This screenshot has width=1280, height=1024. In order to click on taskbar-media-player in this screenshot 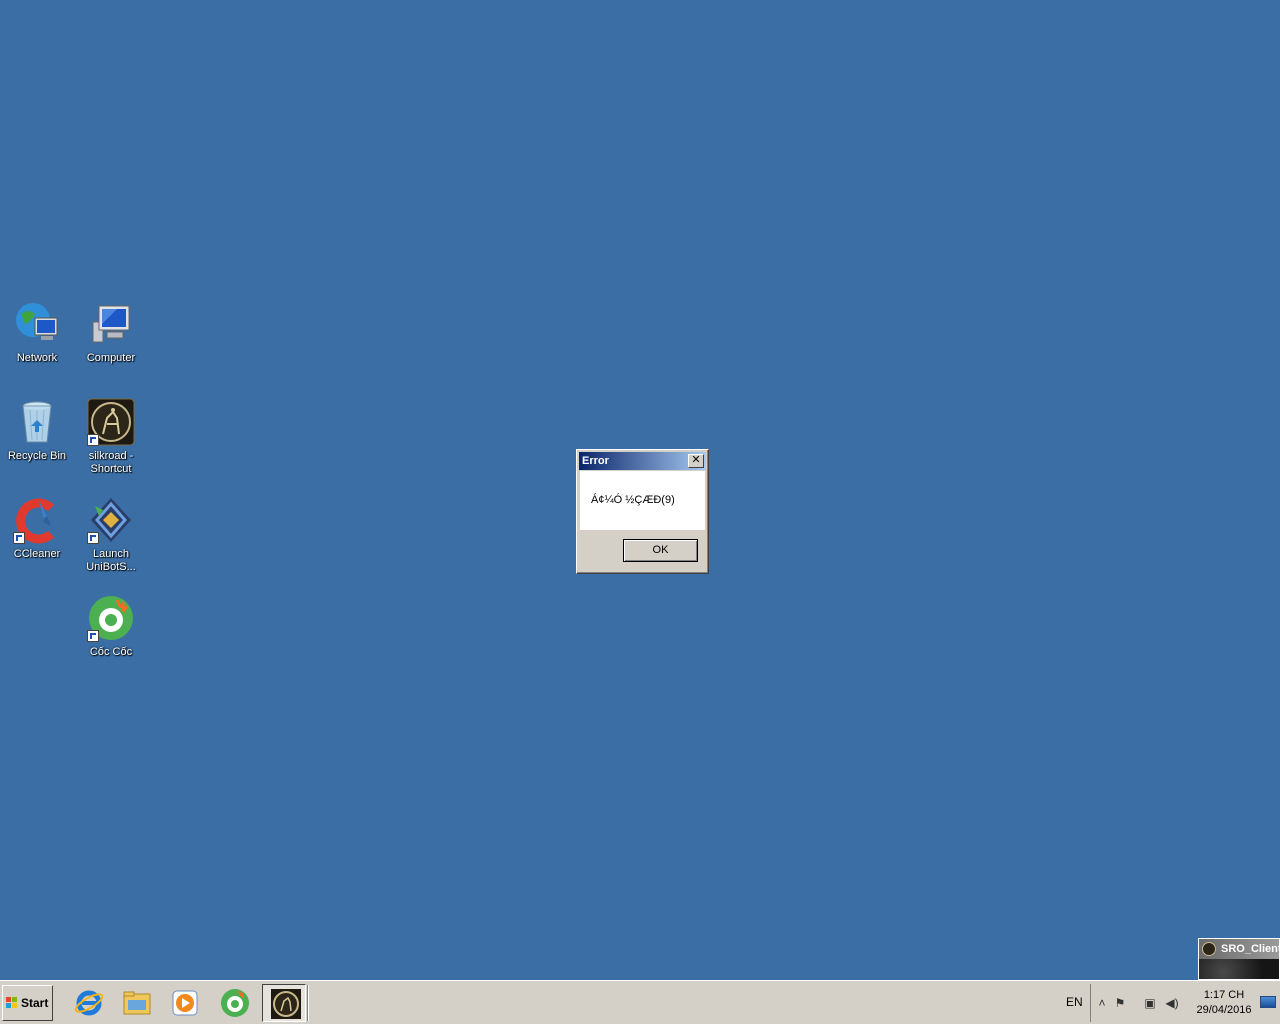, I will do `click(184, 1003)`.